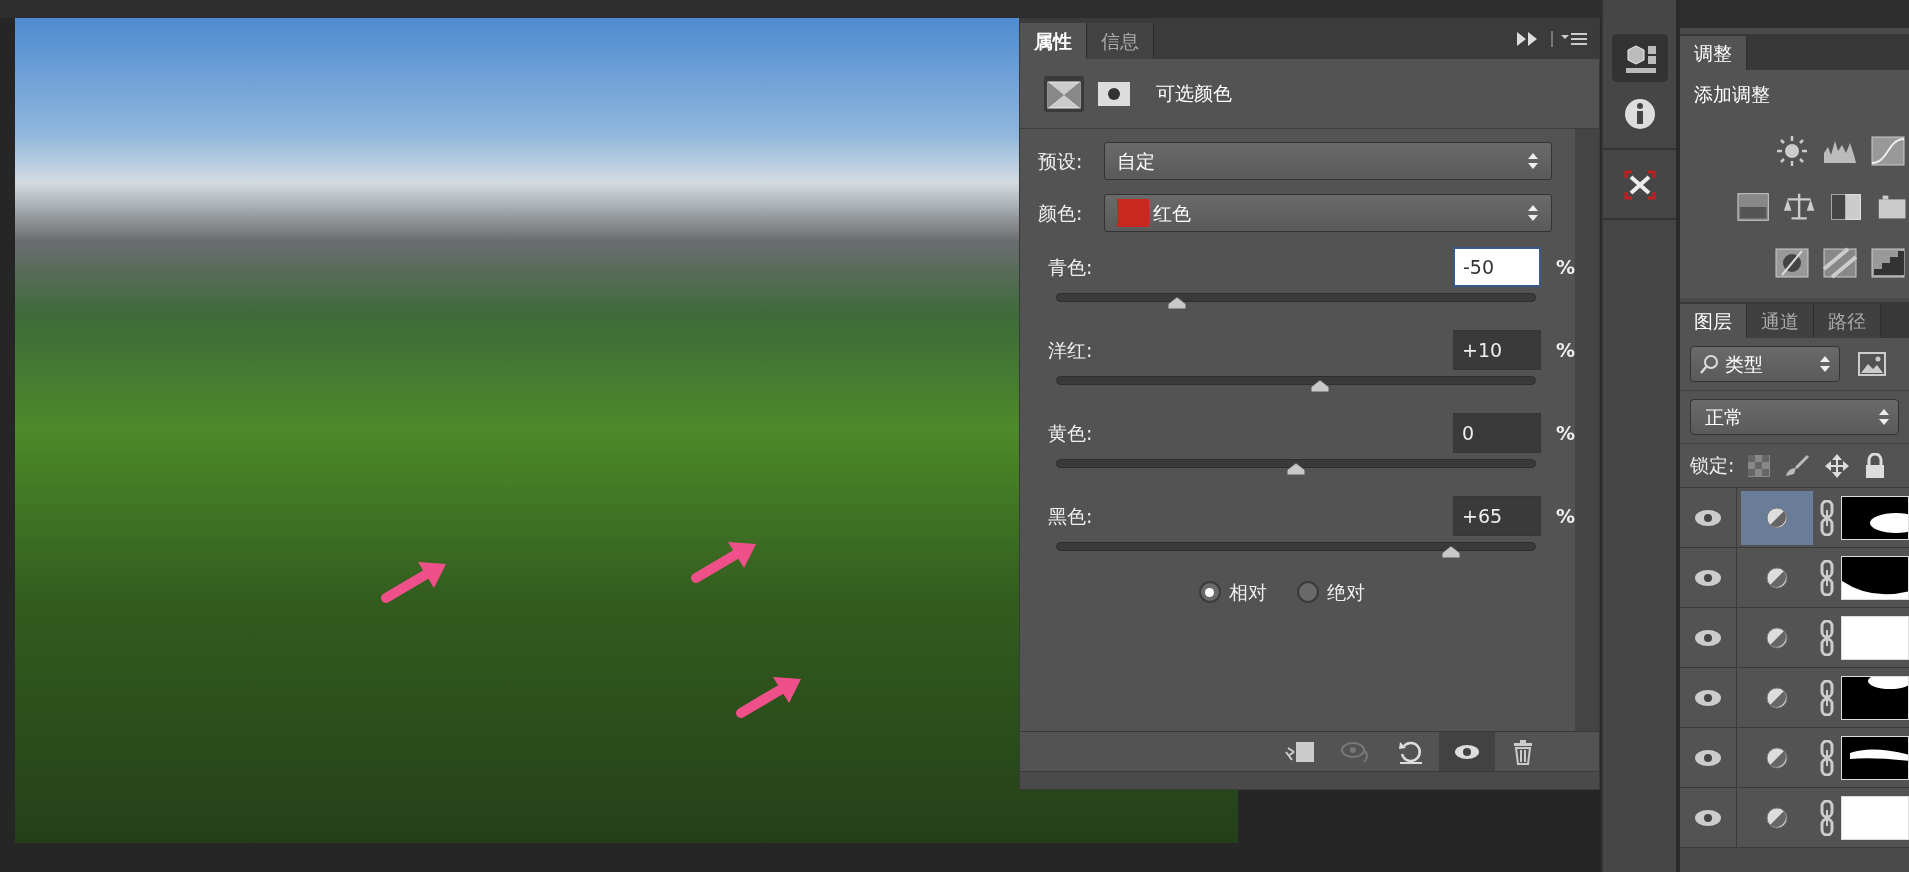  I want to click on checkerboard-icon, so click(1759, 465).